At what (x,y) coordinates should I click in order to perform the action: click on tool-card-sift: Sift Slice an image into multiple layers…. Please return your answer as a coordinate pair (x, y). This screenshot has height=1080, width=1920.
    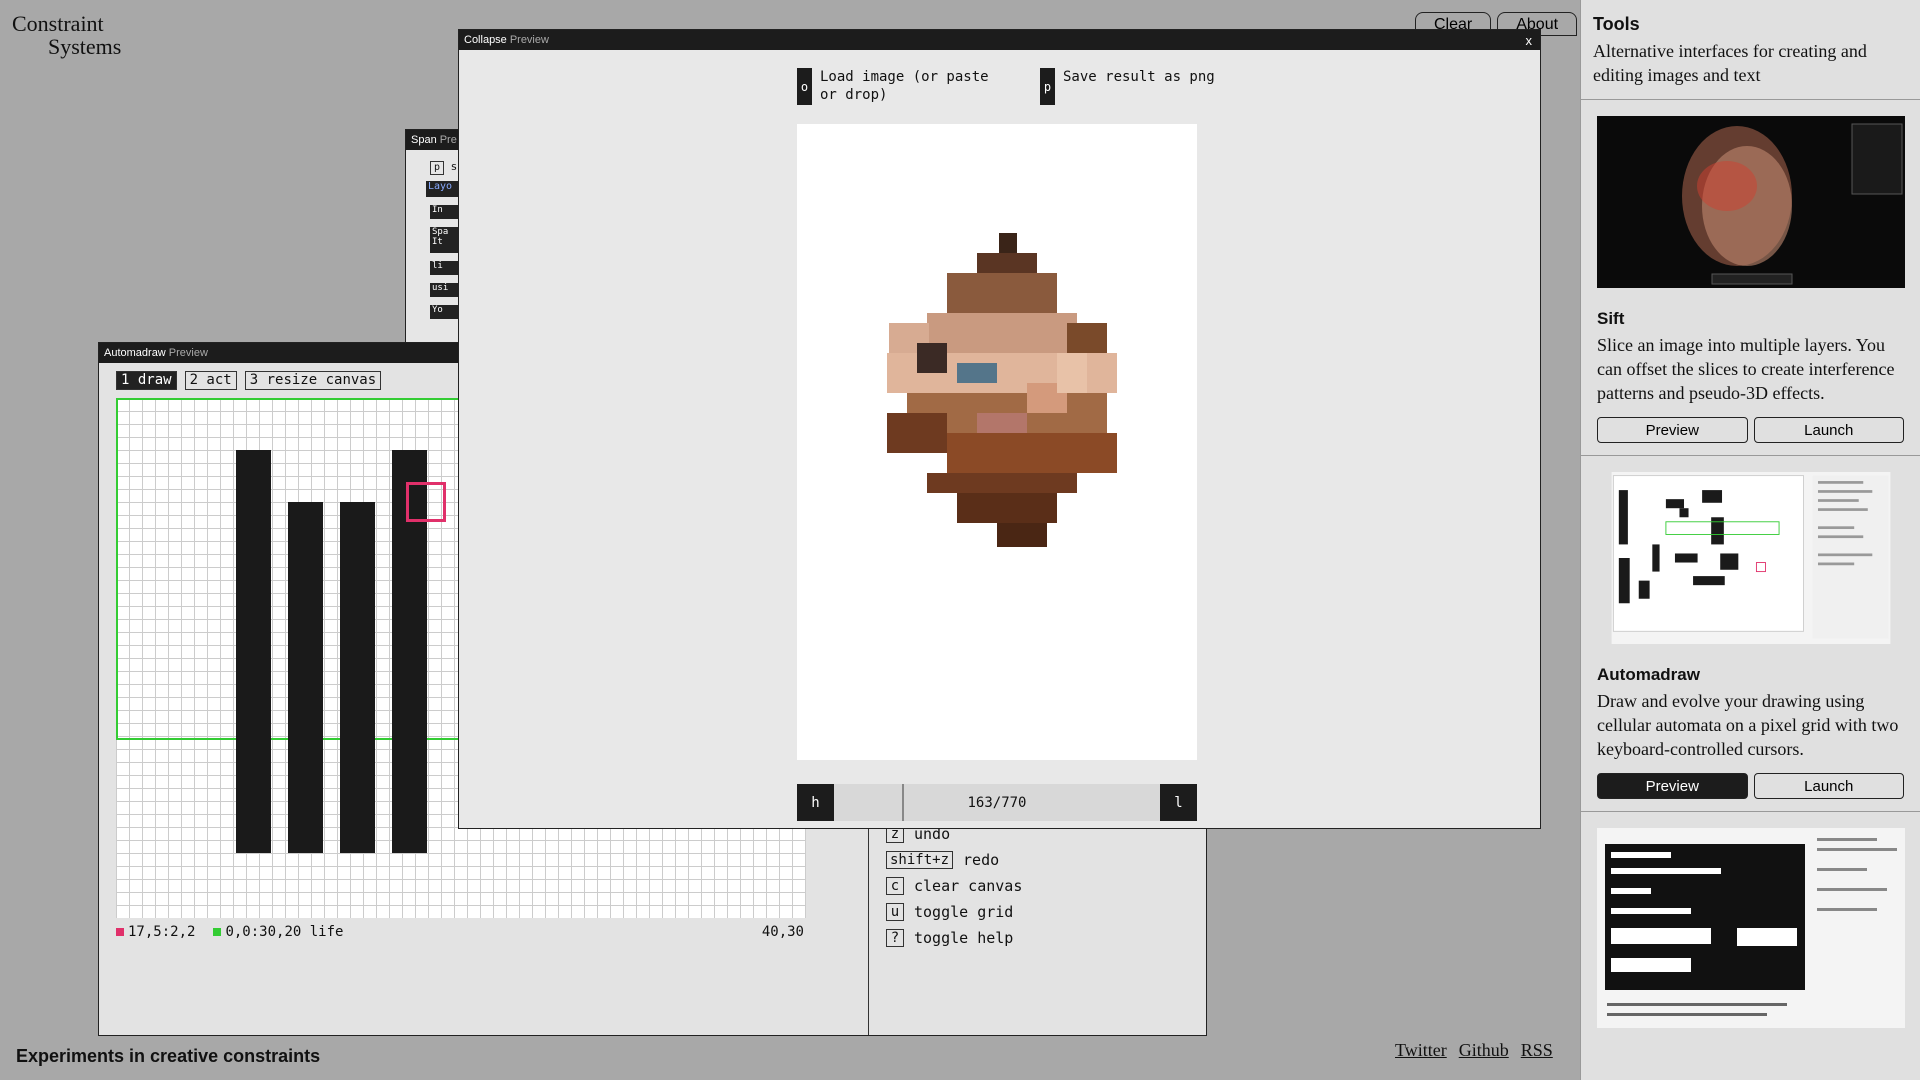
    Looking at the image, I should click on (1750, 278).